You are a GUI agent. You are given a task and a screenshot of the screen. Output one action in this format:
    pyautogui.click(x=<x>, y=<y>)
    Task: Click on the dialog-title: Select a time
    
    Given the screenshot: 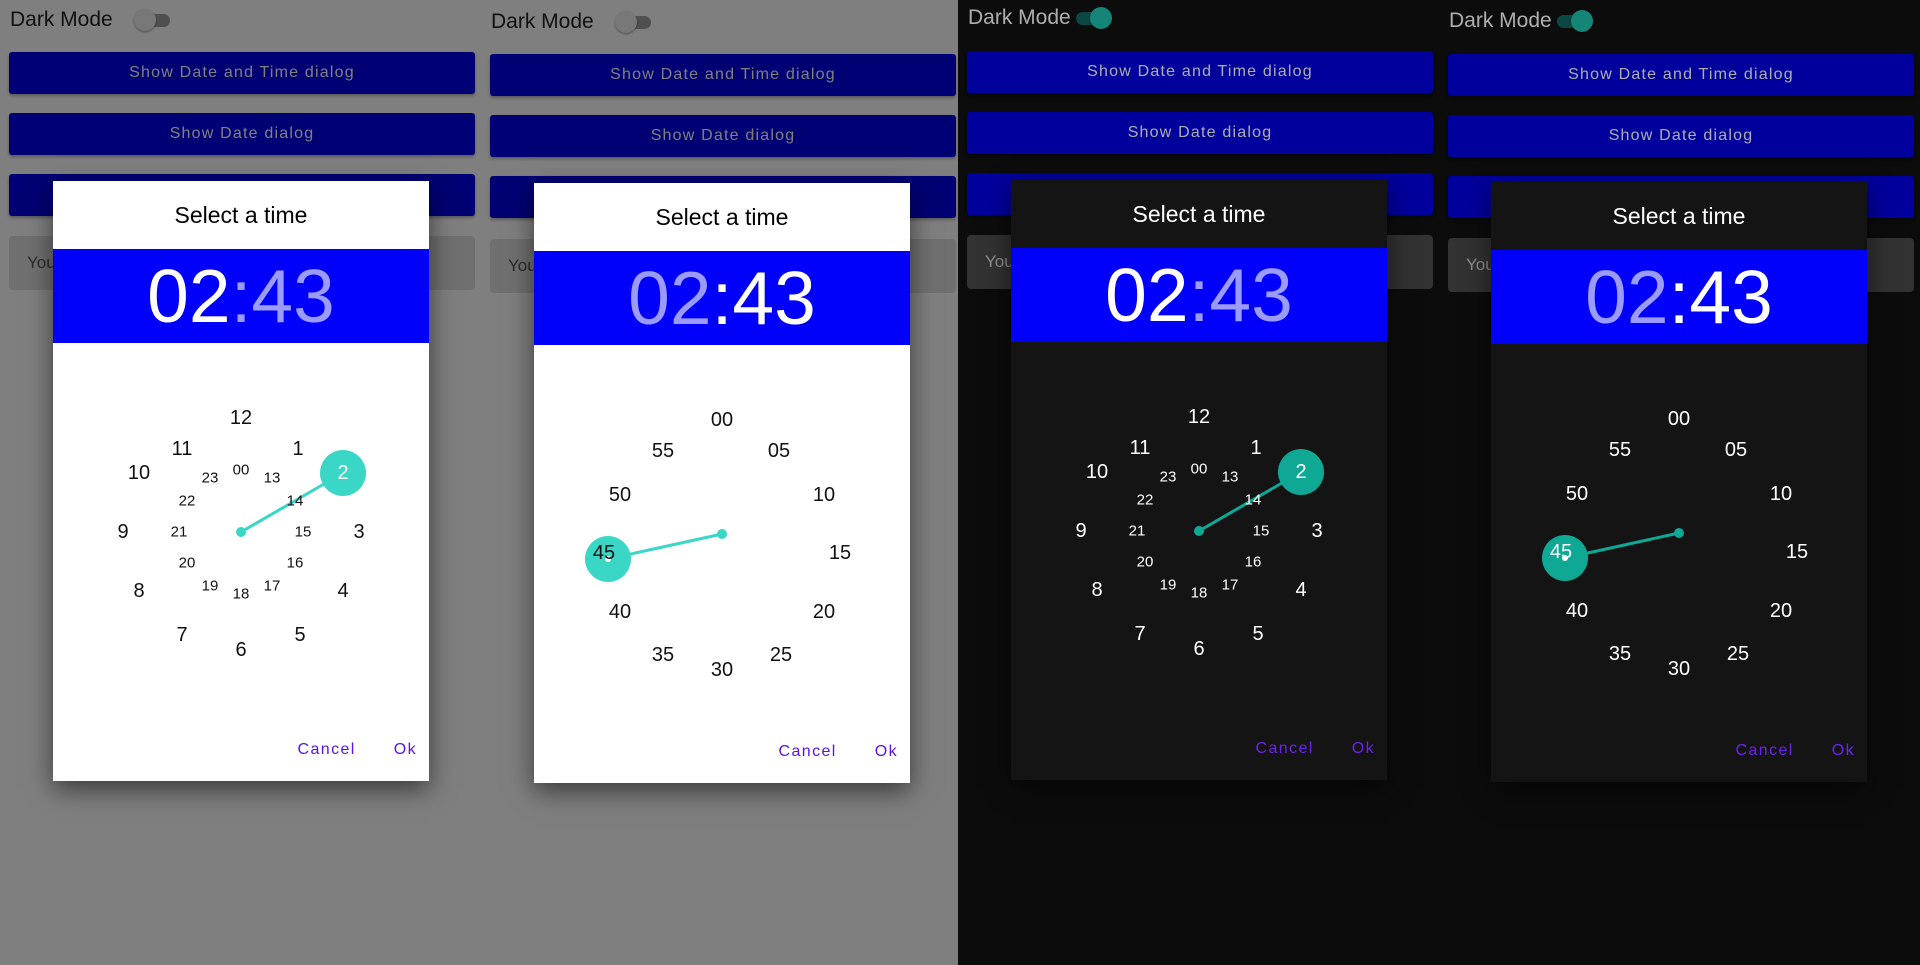 What is the action you would take?
    pyautogui.click(x=241, y=214)
    